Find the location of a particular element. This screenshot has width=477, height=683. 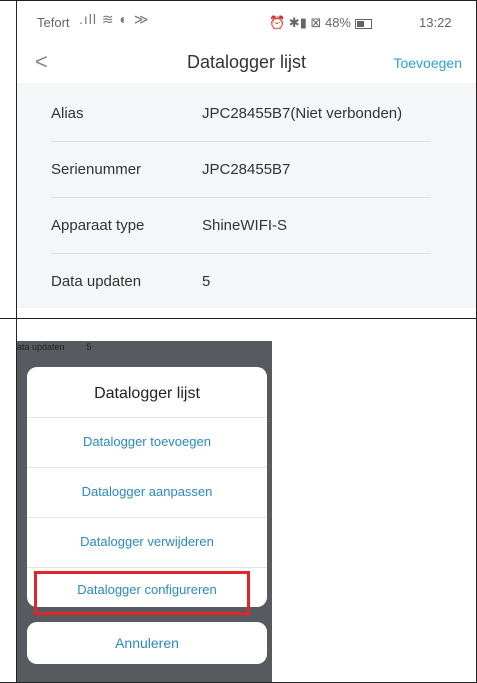

battery-icon is located at coordinates (363, 23).